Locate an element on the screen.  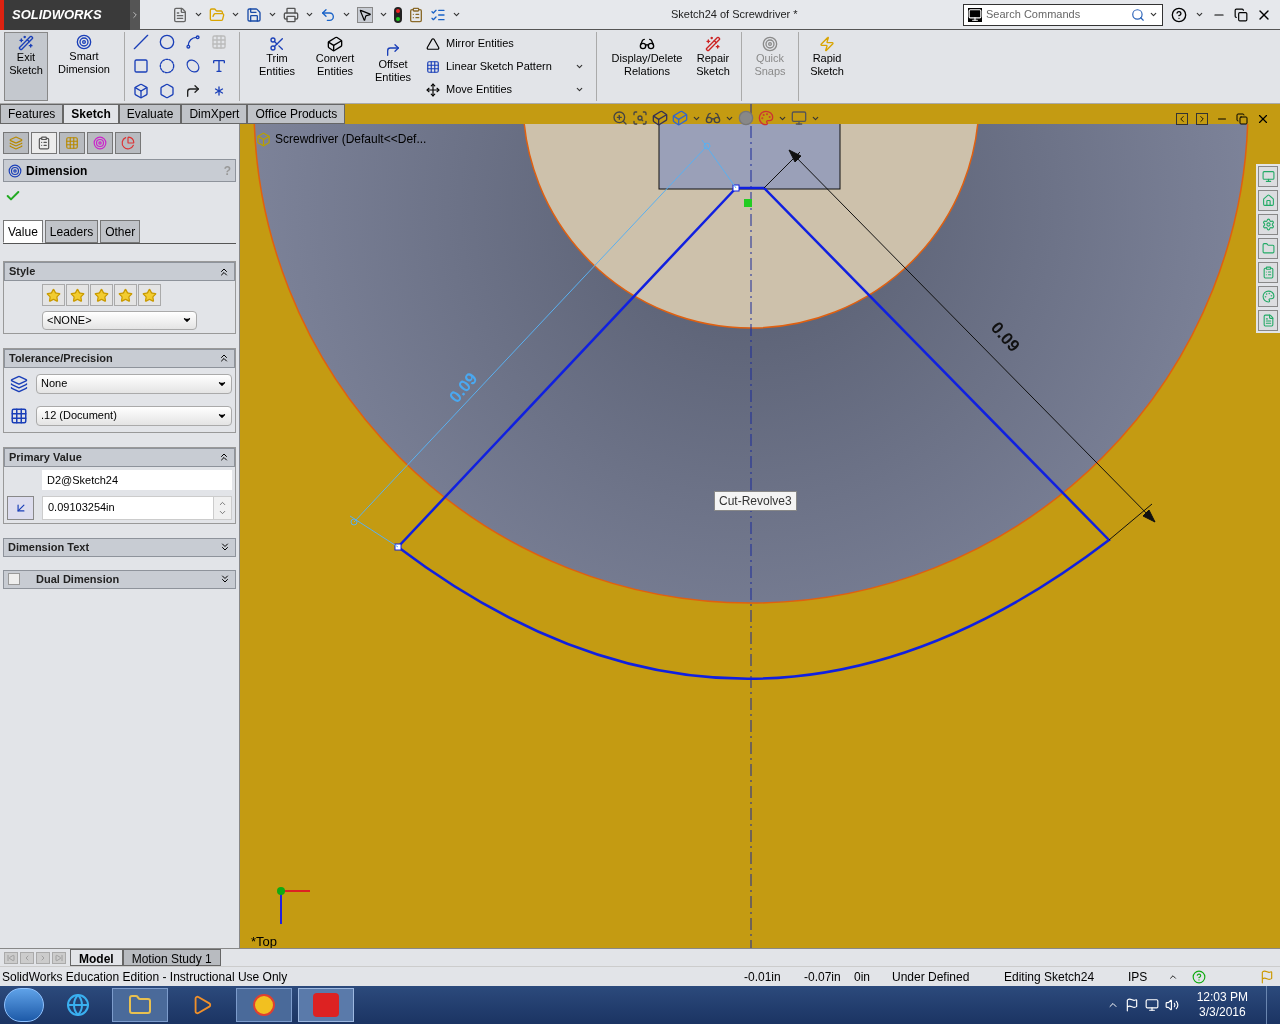
ribbon-tool: Trim Entities is located at coordinates (277, 66).